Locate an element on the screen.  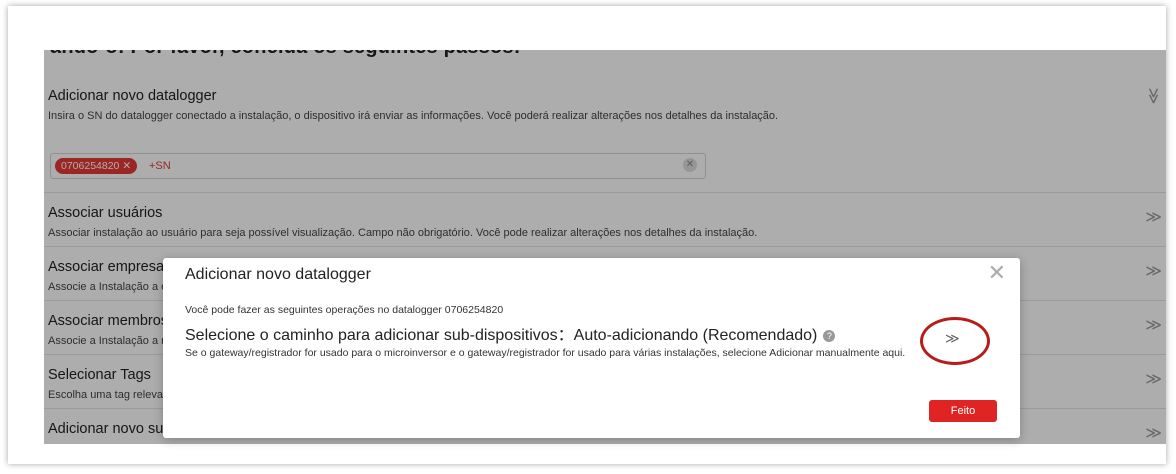
step-title: Adicionar novo sub is located at coordinates (110, 429).